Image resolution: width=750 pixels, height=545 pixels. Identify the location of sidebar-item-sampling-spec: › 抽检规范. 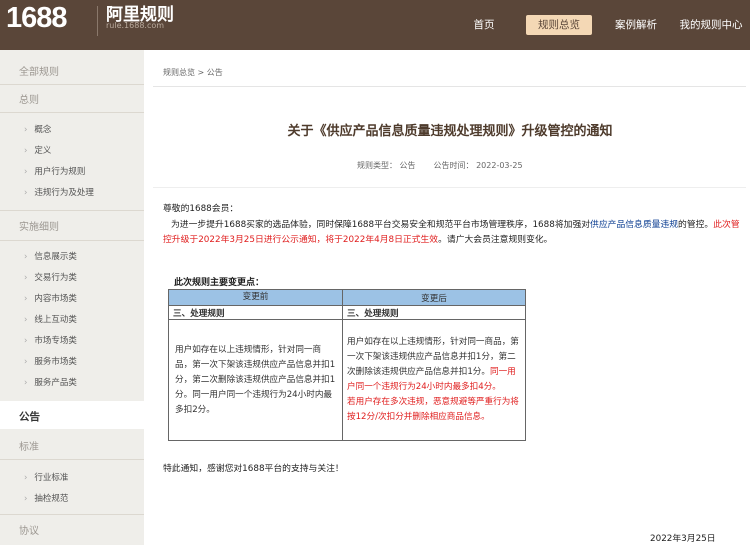
(46, 498).